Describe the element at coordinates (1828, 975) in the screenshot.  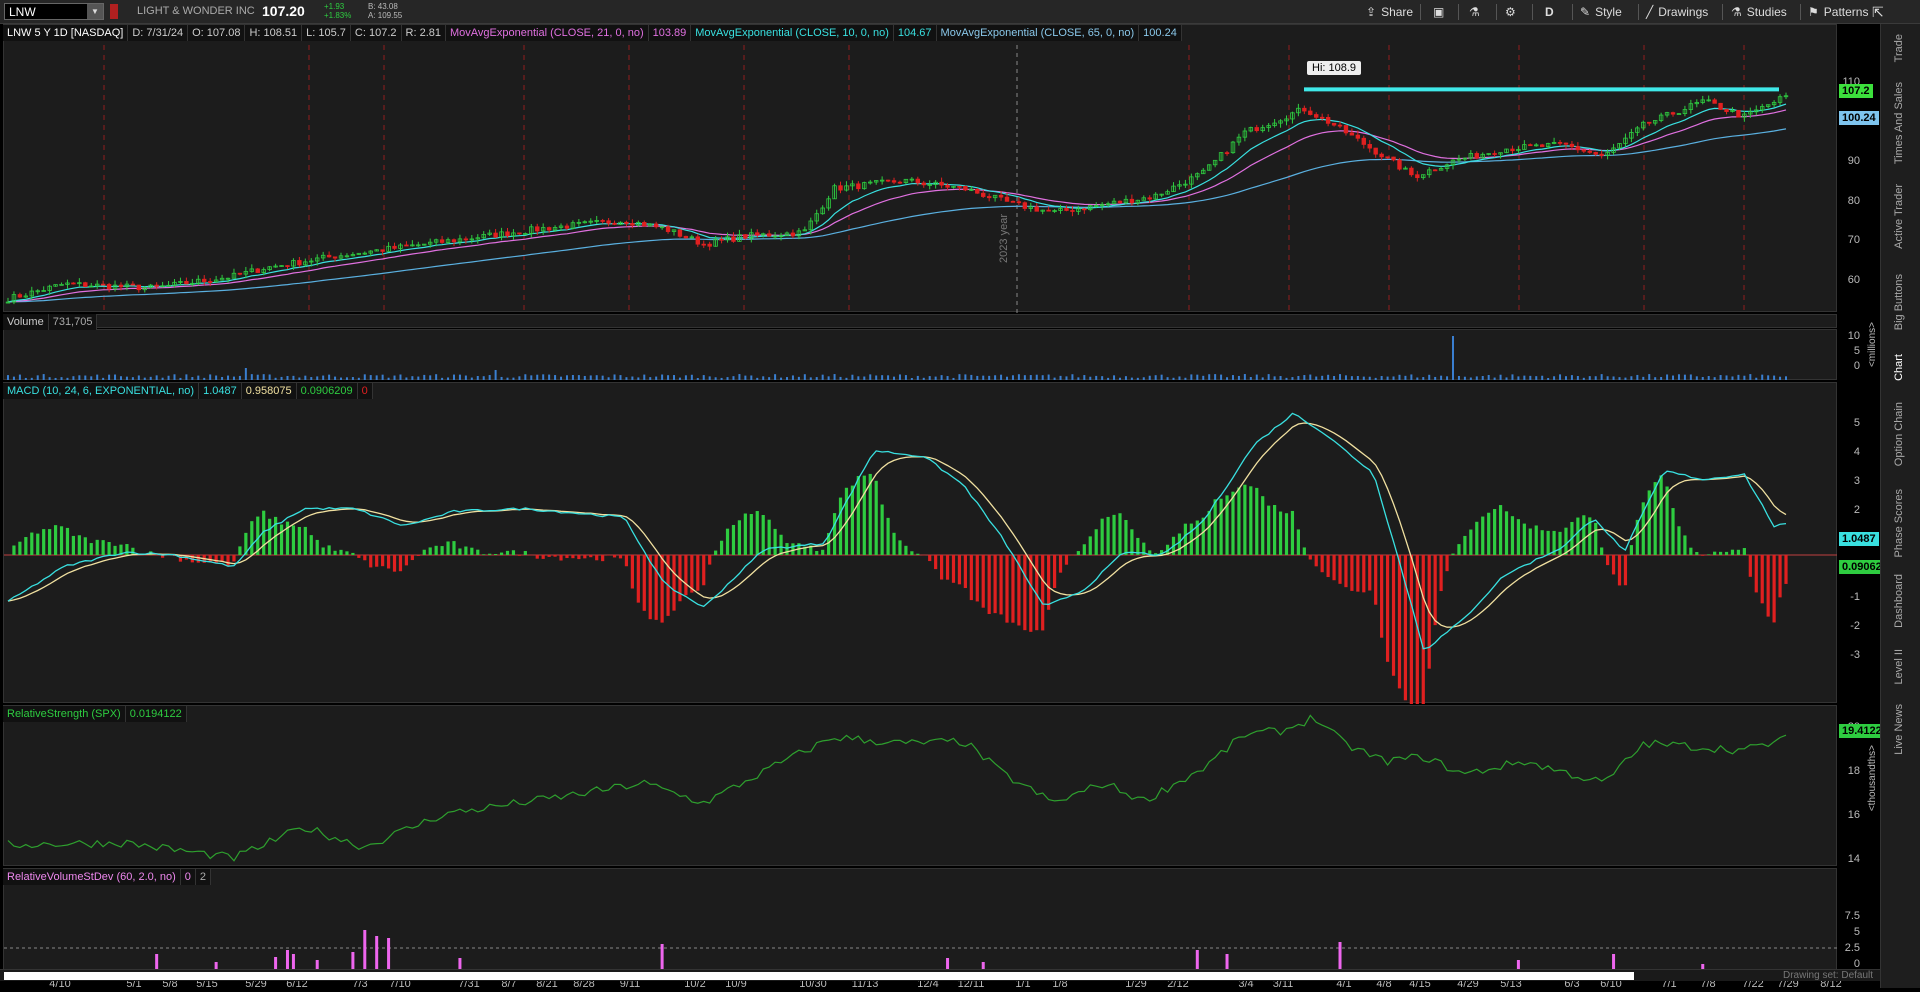
I see `drawing-set-label: Drawing set: Default` at that location.